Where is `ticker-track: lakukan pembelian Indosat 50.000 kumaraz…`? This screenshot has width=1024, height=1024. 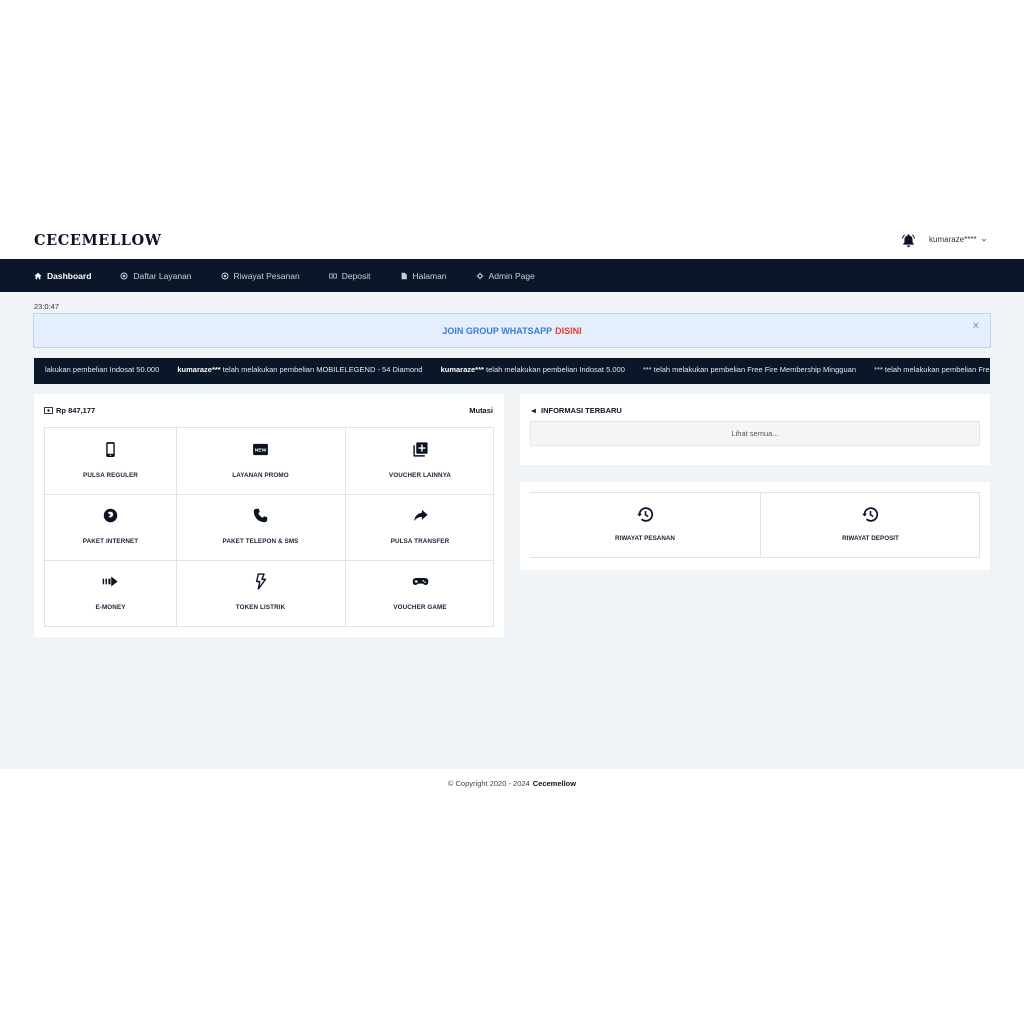
ticker-track: lakukan pembelian Indosat 50.000 kumaraz… is located at coordinates (517, 369).